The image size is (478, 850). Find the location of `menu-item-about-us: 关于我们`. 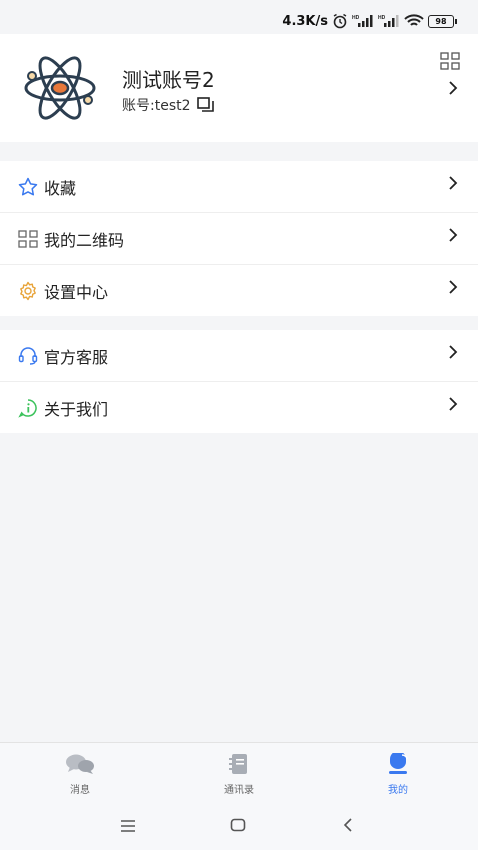

menu-item-about-us: 关于我们 is located at coordinates (239, 407).